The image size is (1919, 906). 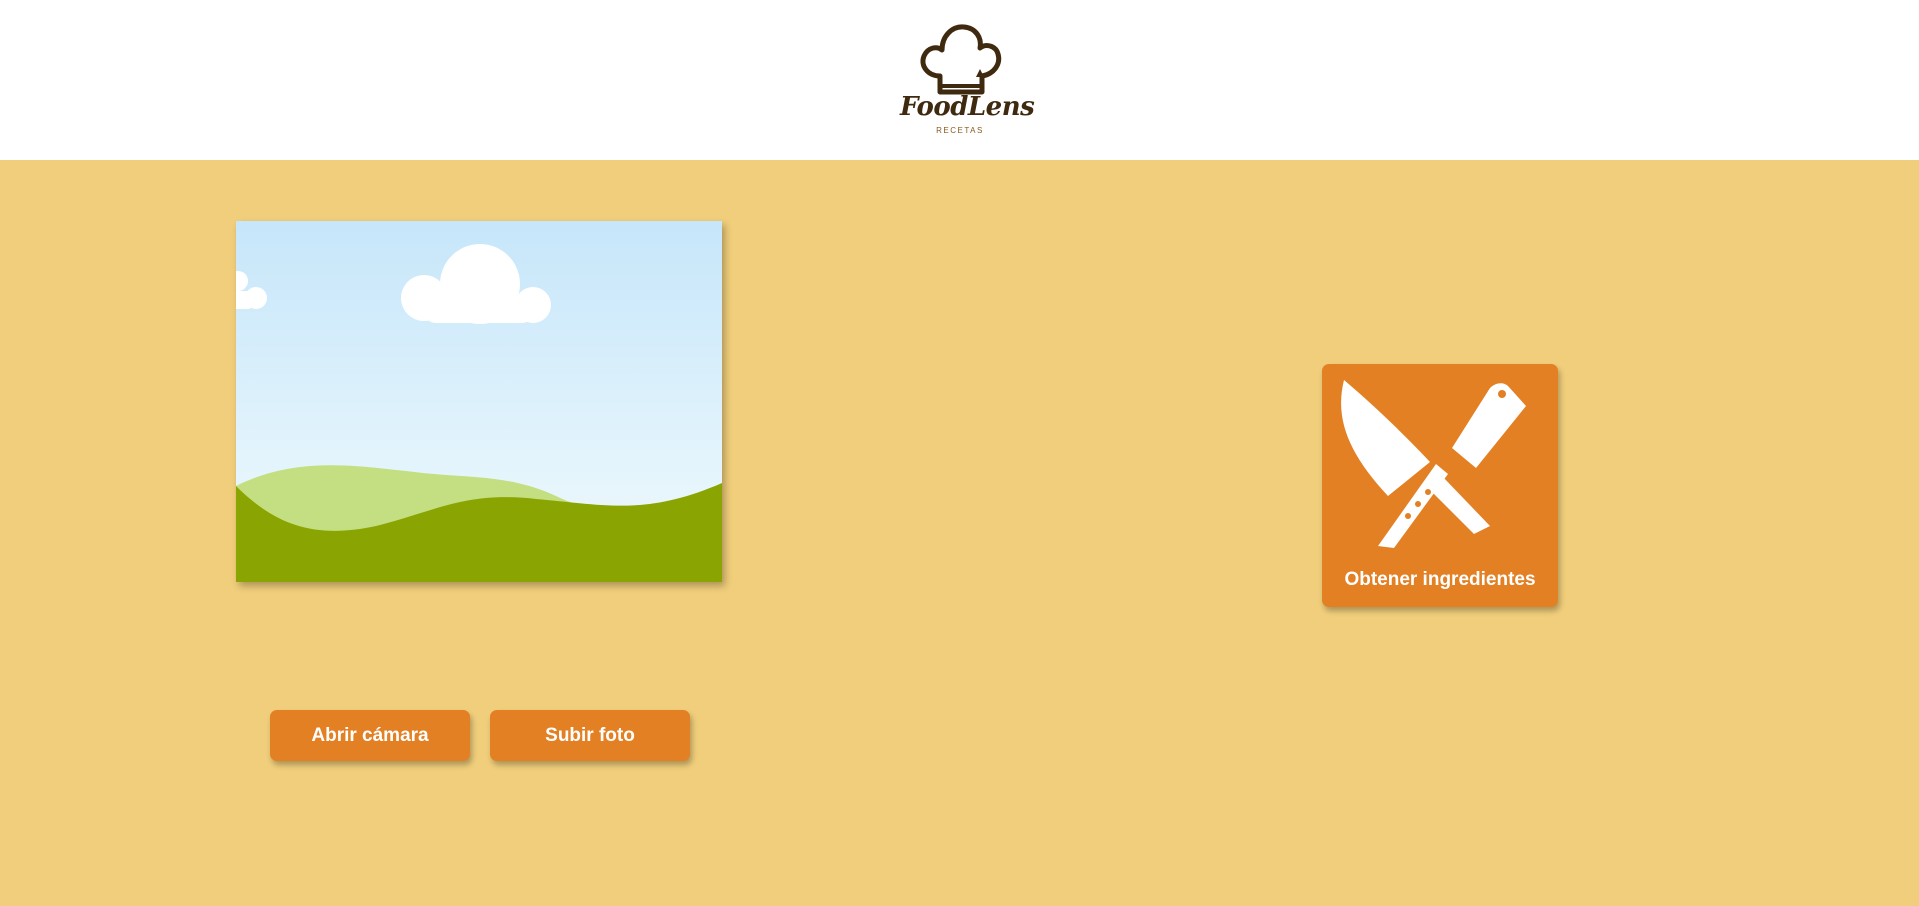 What do you see at coordinates (590, 735) in the screenshot?
I see `upload-photo-button: Subir foto` at bounding box center [590, 735].